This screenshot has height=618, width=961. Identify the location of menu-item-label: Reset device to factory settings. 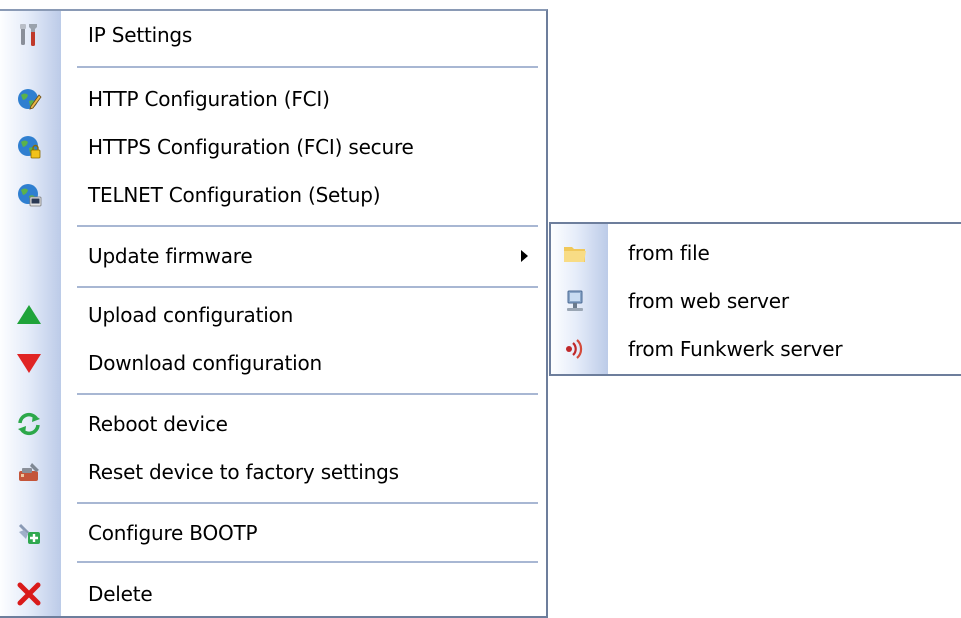
(243, 472).